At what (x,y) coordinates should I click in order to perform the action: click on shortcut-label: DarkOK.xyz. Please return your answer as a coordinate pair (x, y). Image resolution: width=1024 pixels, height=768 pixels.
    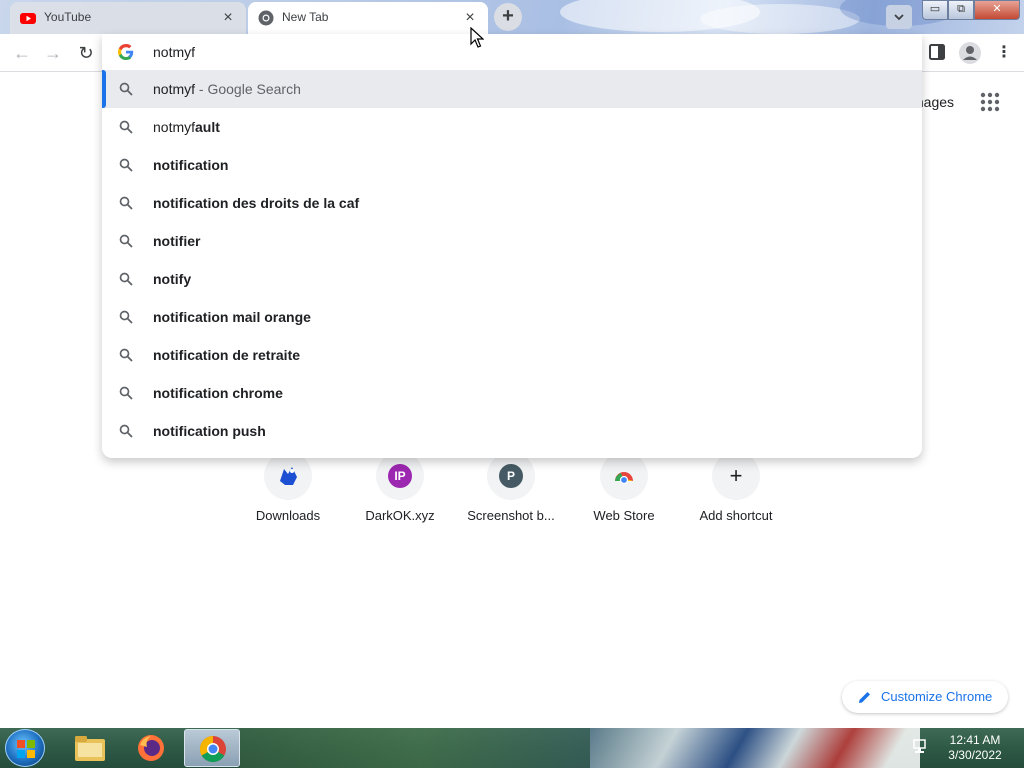
    Looking at the image, I should click on (400, 515).